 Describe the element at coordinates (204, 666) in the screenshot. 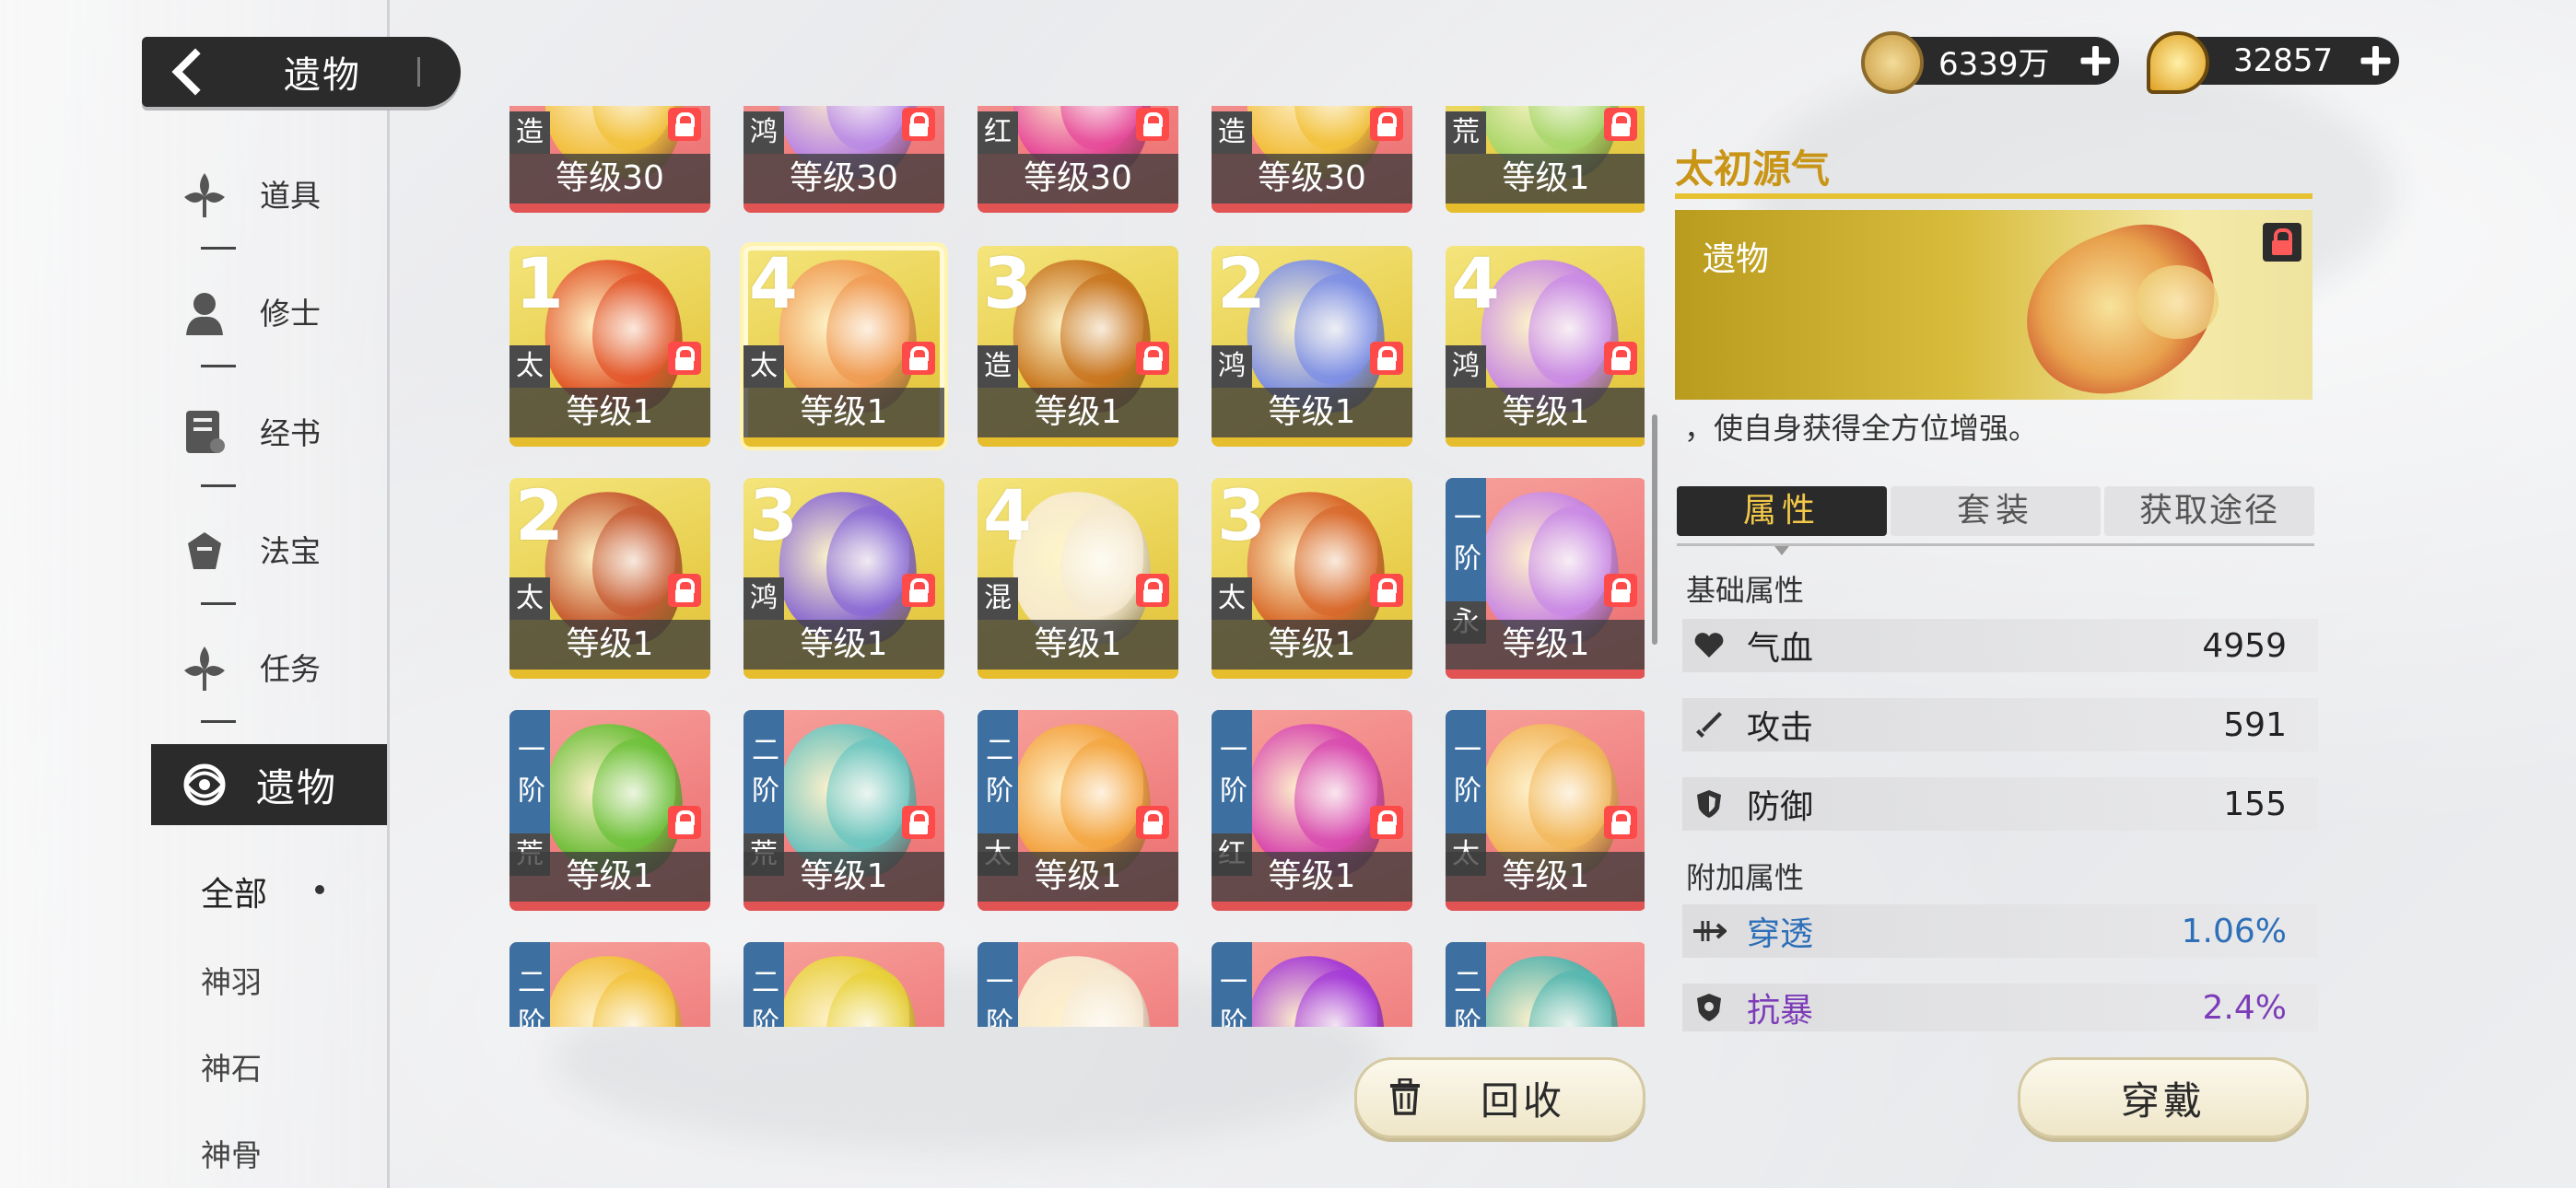

I see `task-icon` at that location.